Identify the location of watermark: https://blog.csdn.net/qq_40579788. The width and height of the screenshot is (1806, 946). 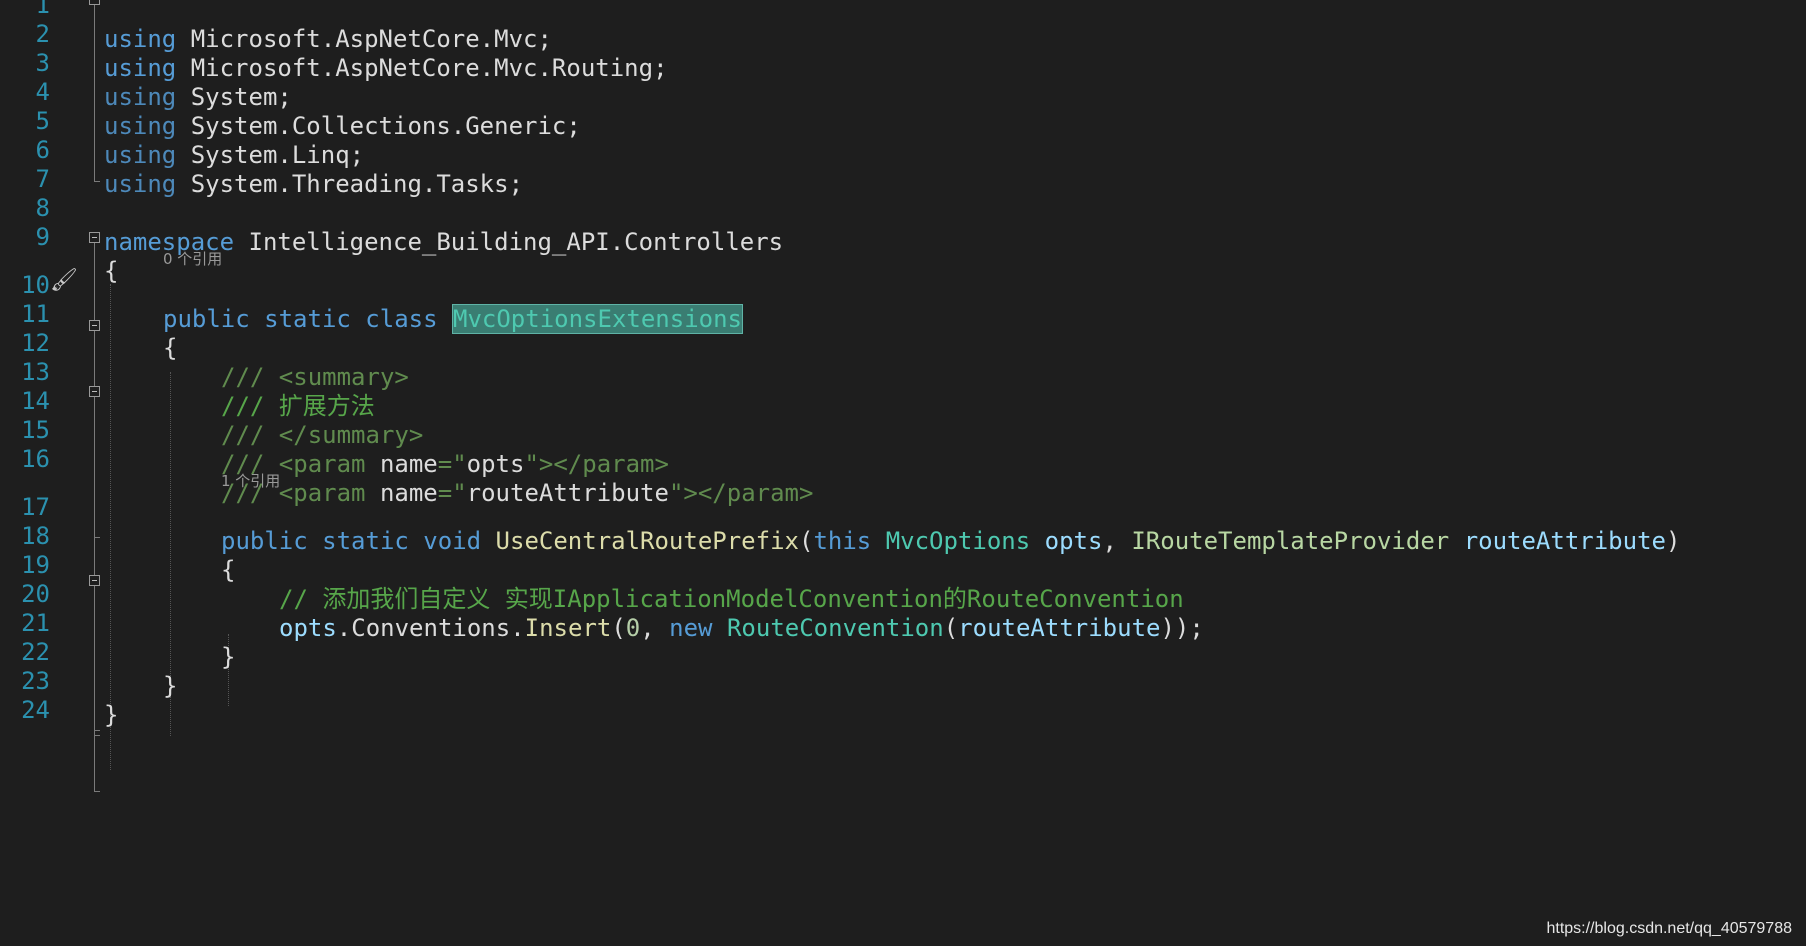
(1669, 928).